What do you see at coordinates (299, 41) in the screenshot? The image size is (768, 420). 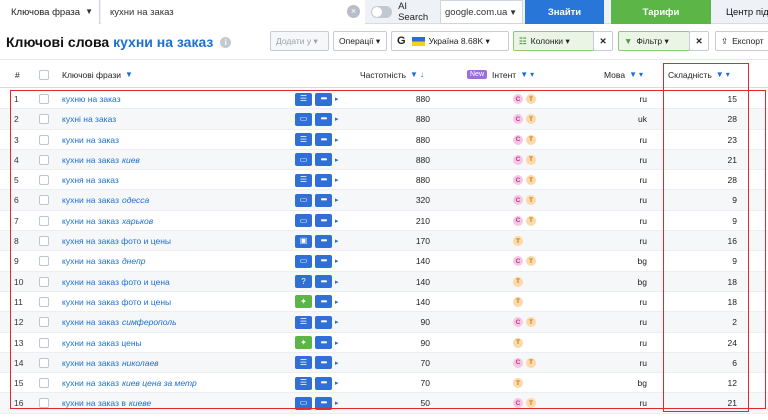 I see `add-to-button: Додати у ▾` at bounding box center [299, 41].